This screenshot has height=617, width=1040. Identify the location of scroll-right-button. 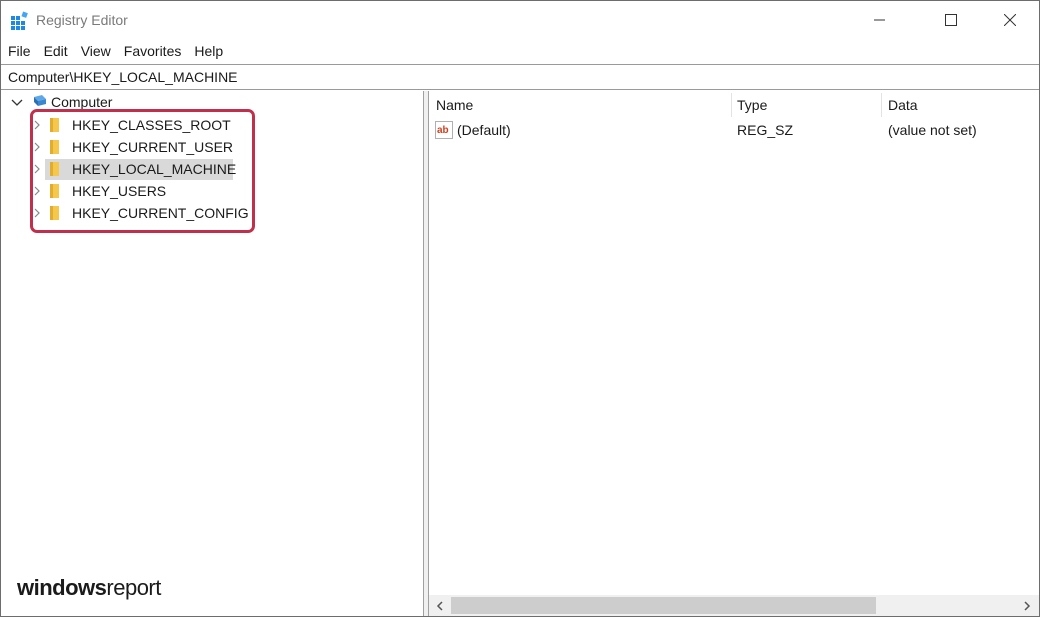
(1027, 605).